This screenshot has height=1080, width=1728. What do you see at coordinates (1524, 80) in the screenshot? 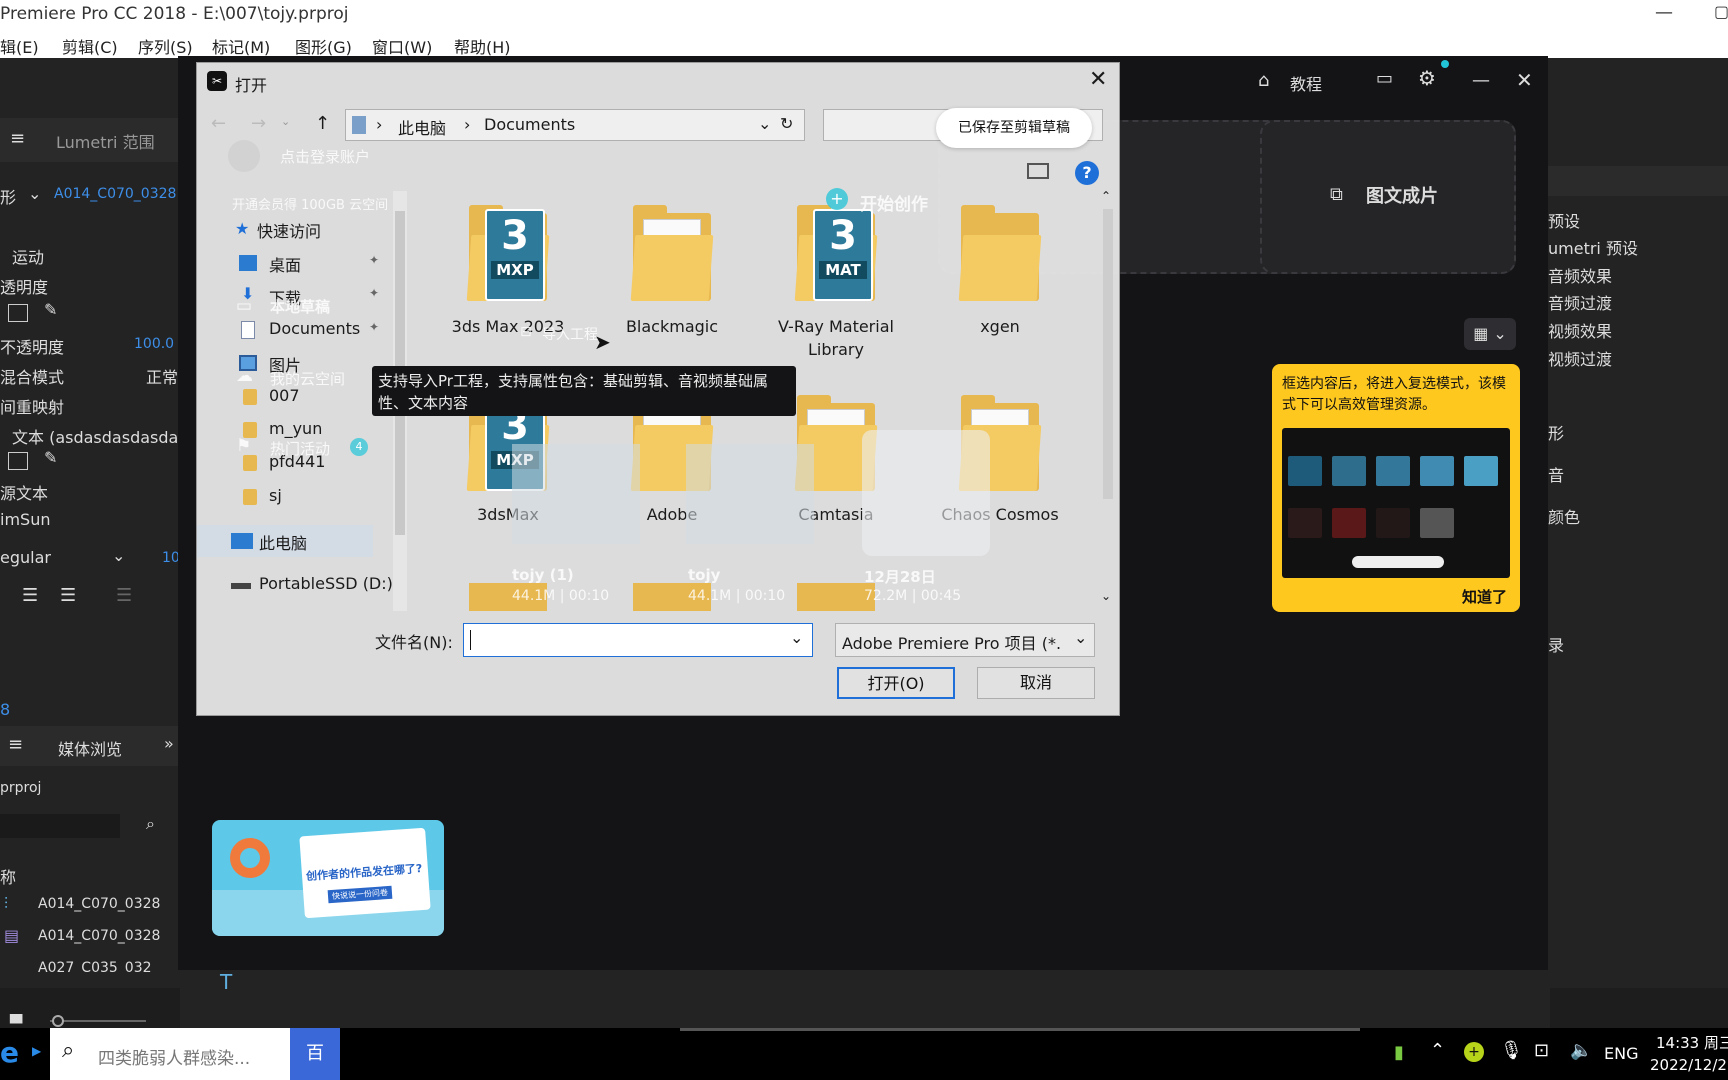
I see `close-icon: ✕` at bounding box center [1524, 80].